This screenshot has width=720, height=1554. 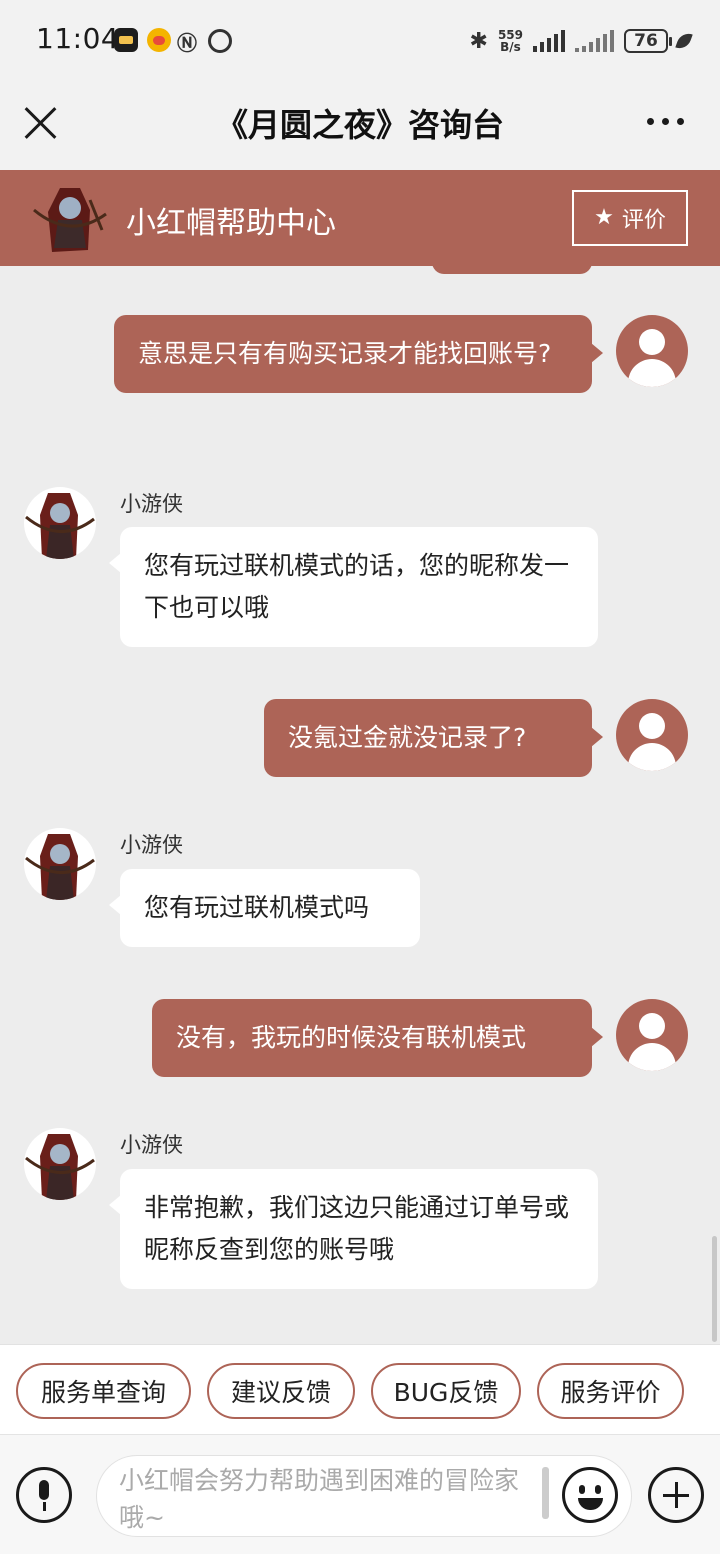 What do you see at coordinates (549, 41) in the screenshot?
I see `signal-icon` at bounding box center [549, 41].